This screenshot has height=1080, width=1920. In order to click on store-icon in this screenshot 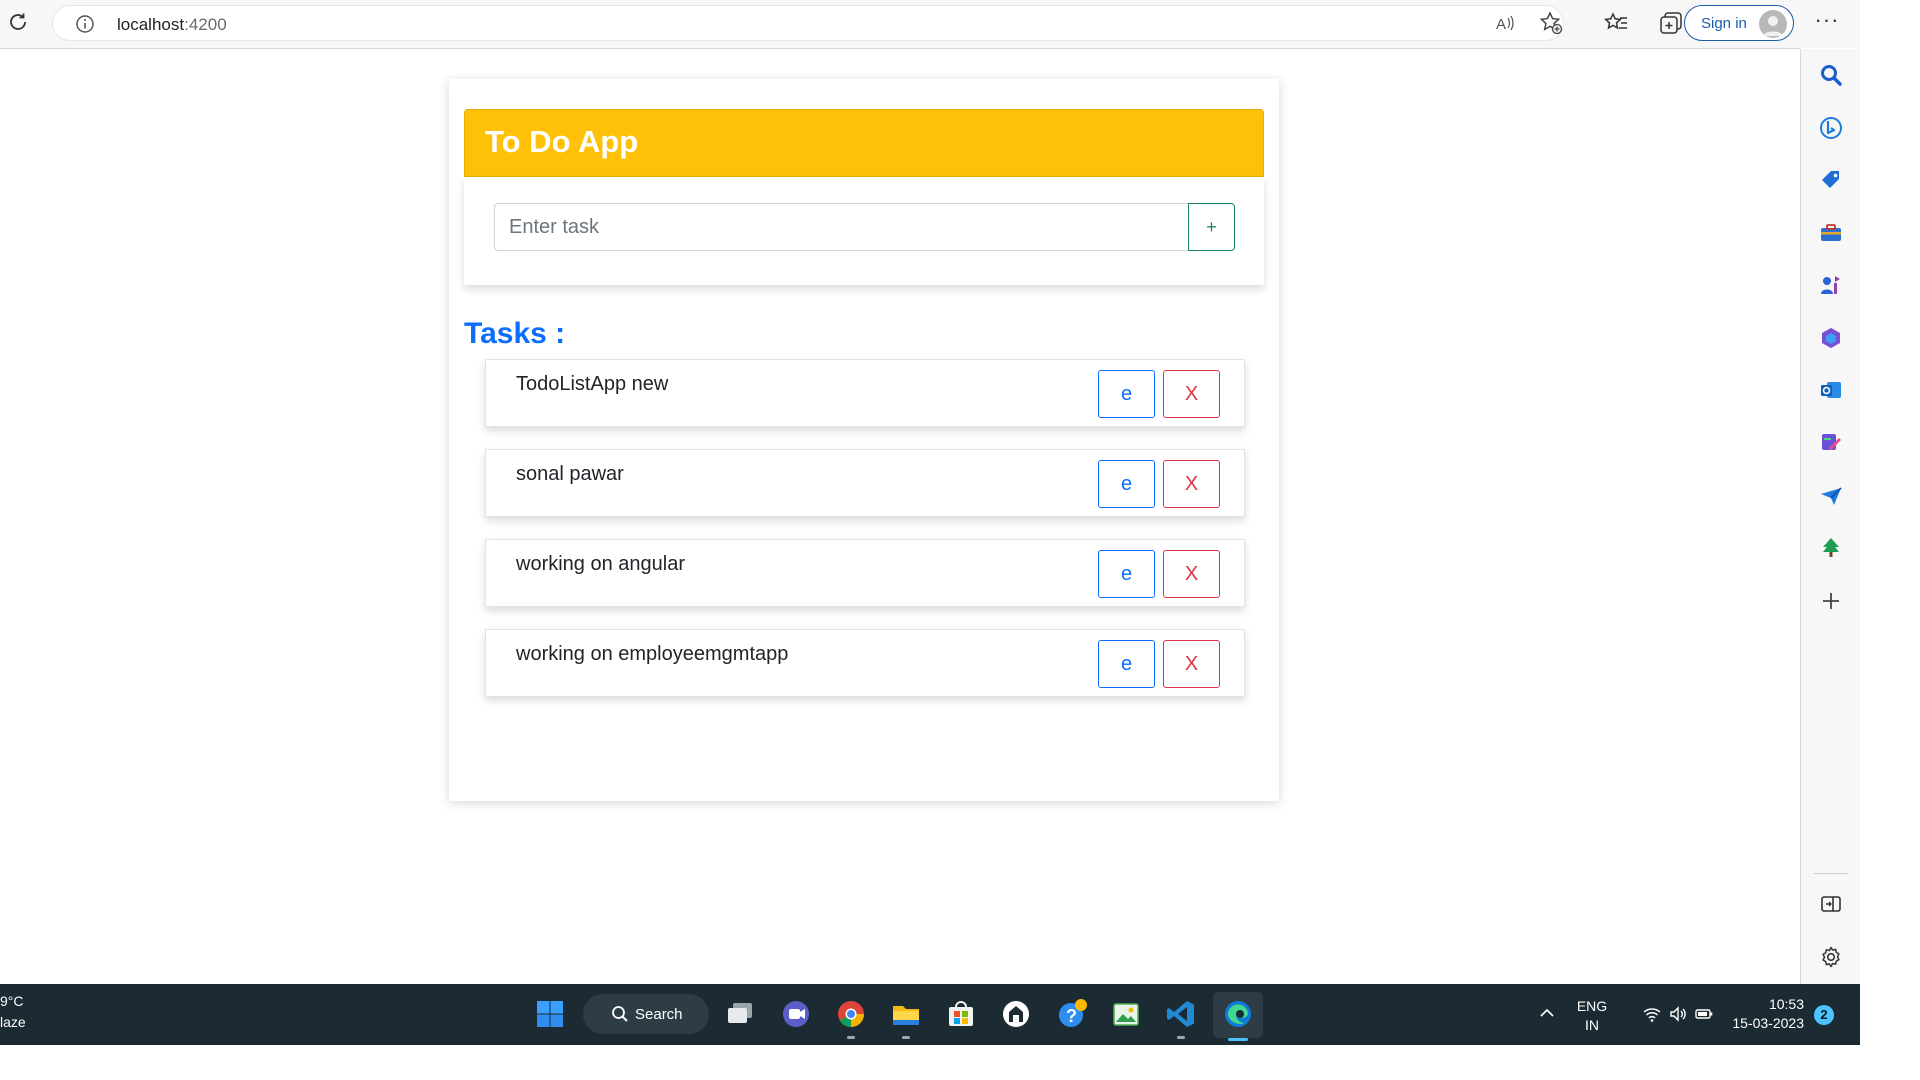, I will do `click(961, 1014)`.